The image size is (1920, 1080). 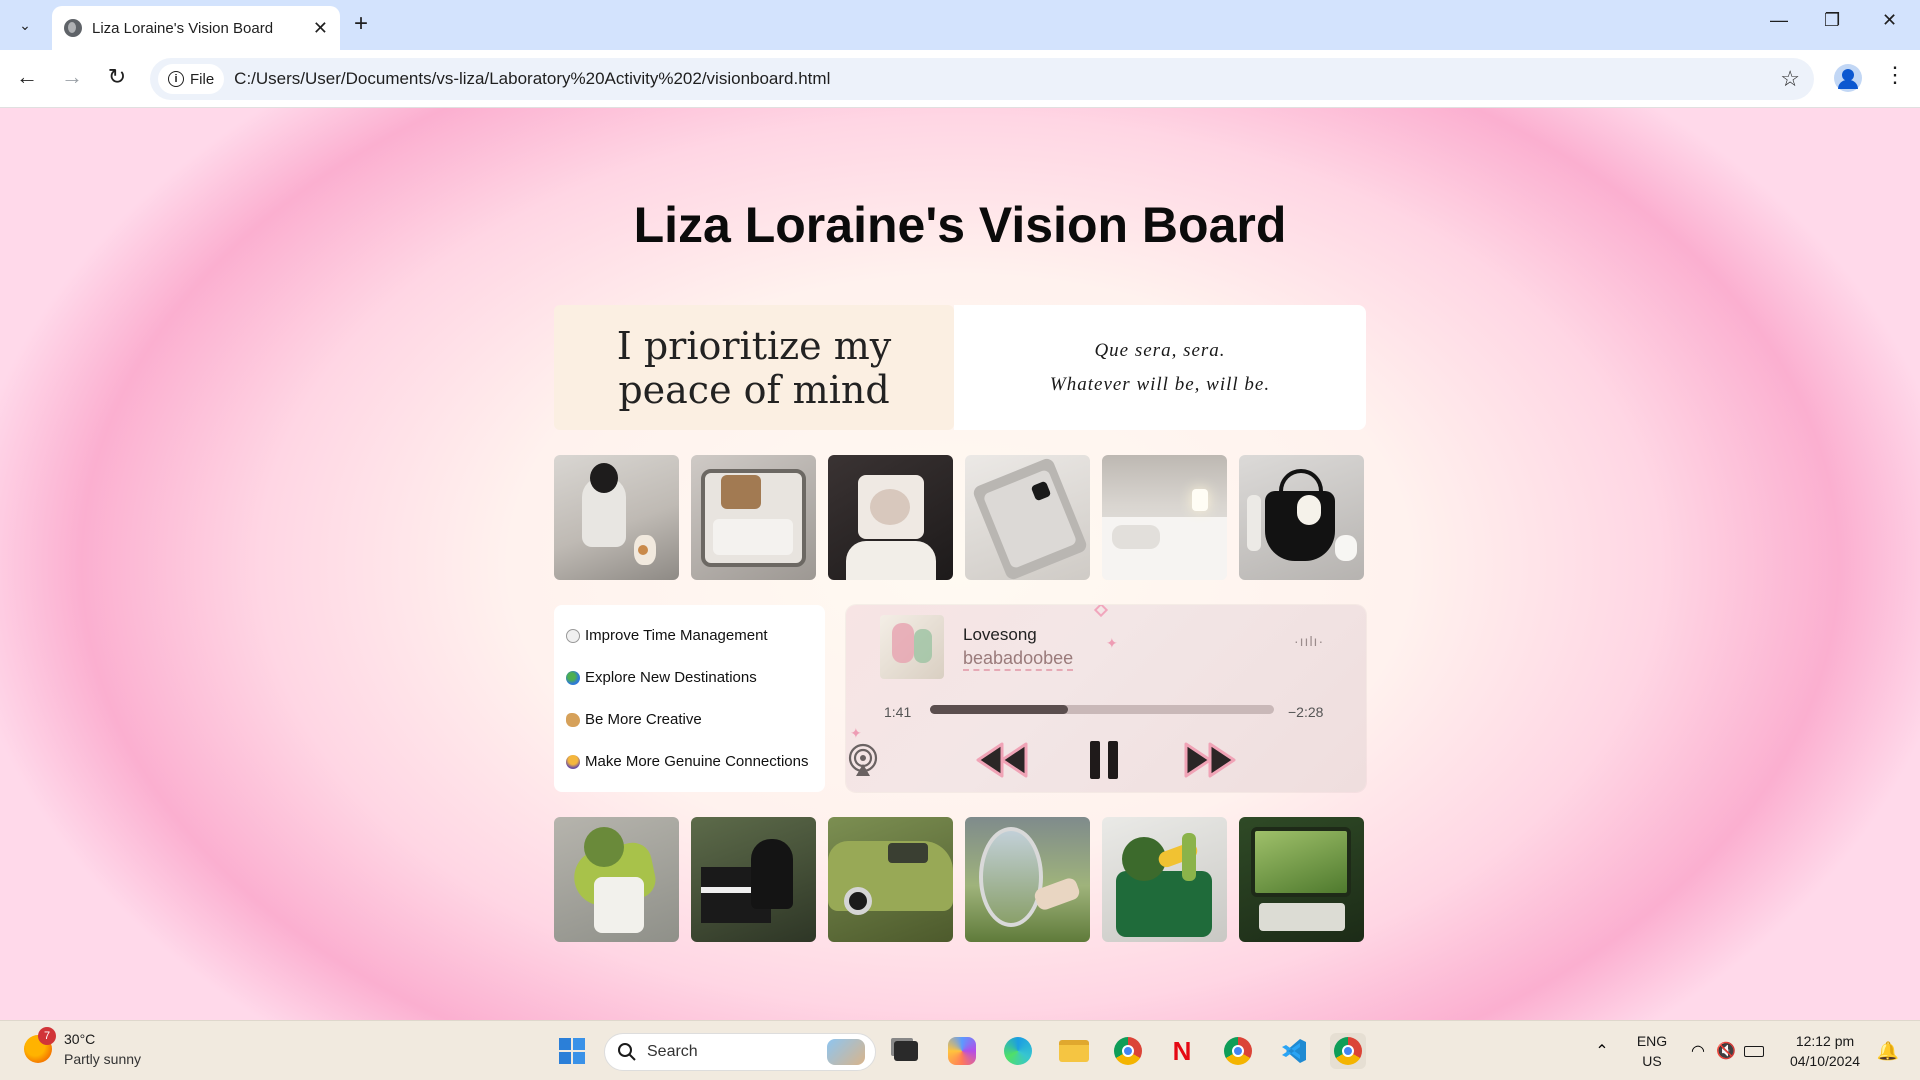 I want to click on grocery-bag-photo, so click(x=1164, y=879).